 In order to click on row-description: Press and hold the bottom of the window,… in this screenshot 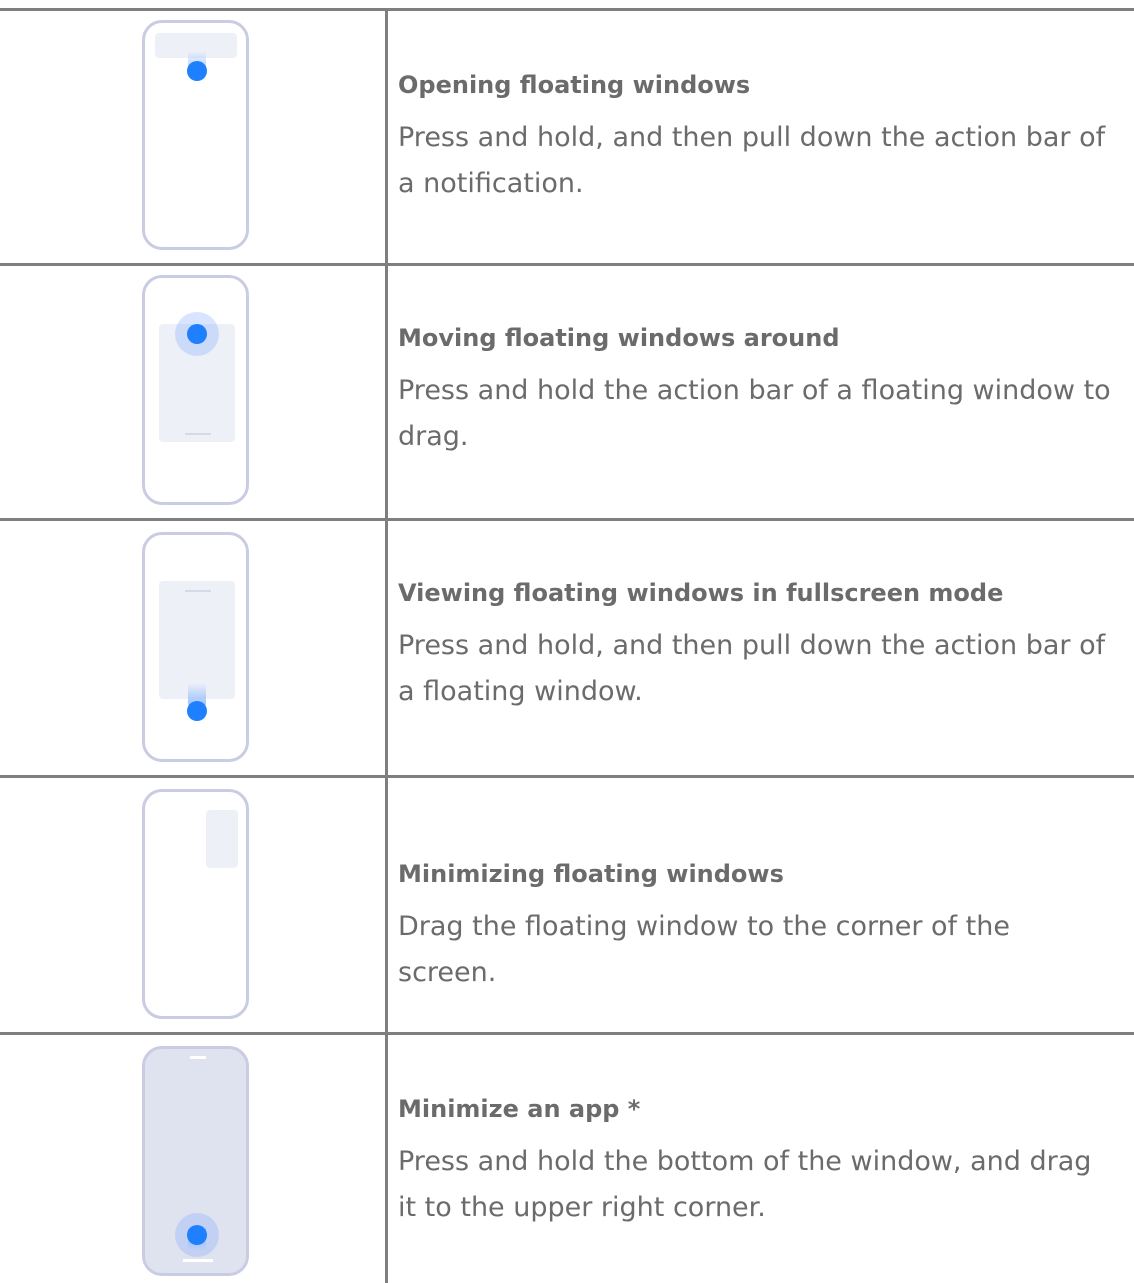, I will do `click(745, 1184)`.